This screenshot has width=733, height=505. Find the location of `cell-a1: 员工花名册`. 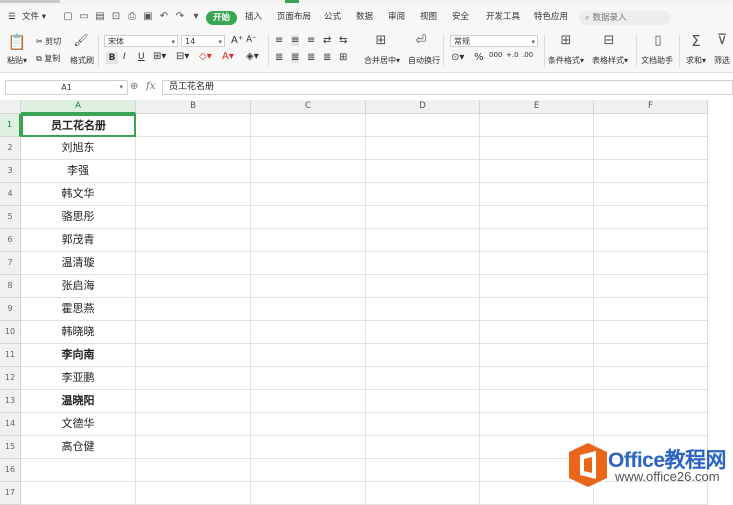

cell-a1: 员工花名册 is located at coordinates (78, 125).